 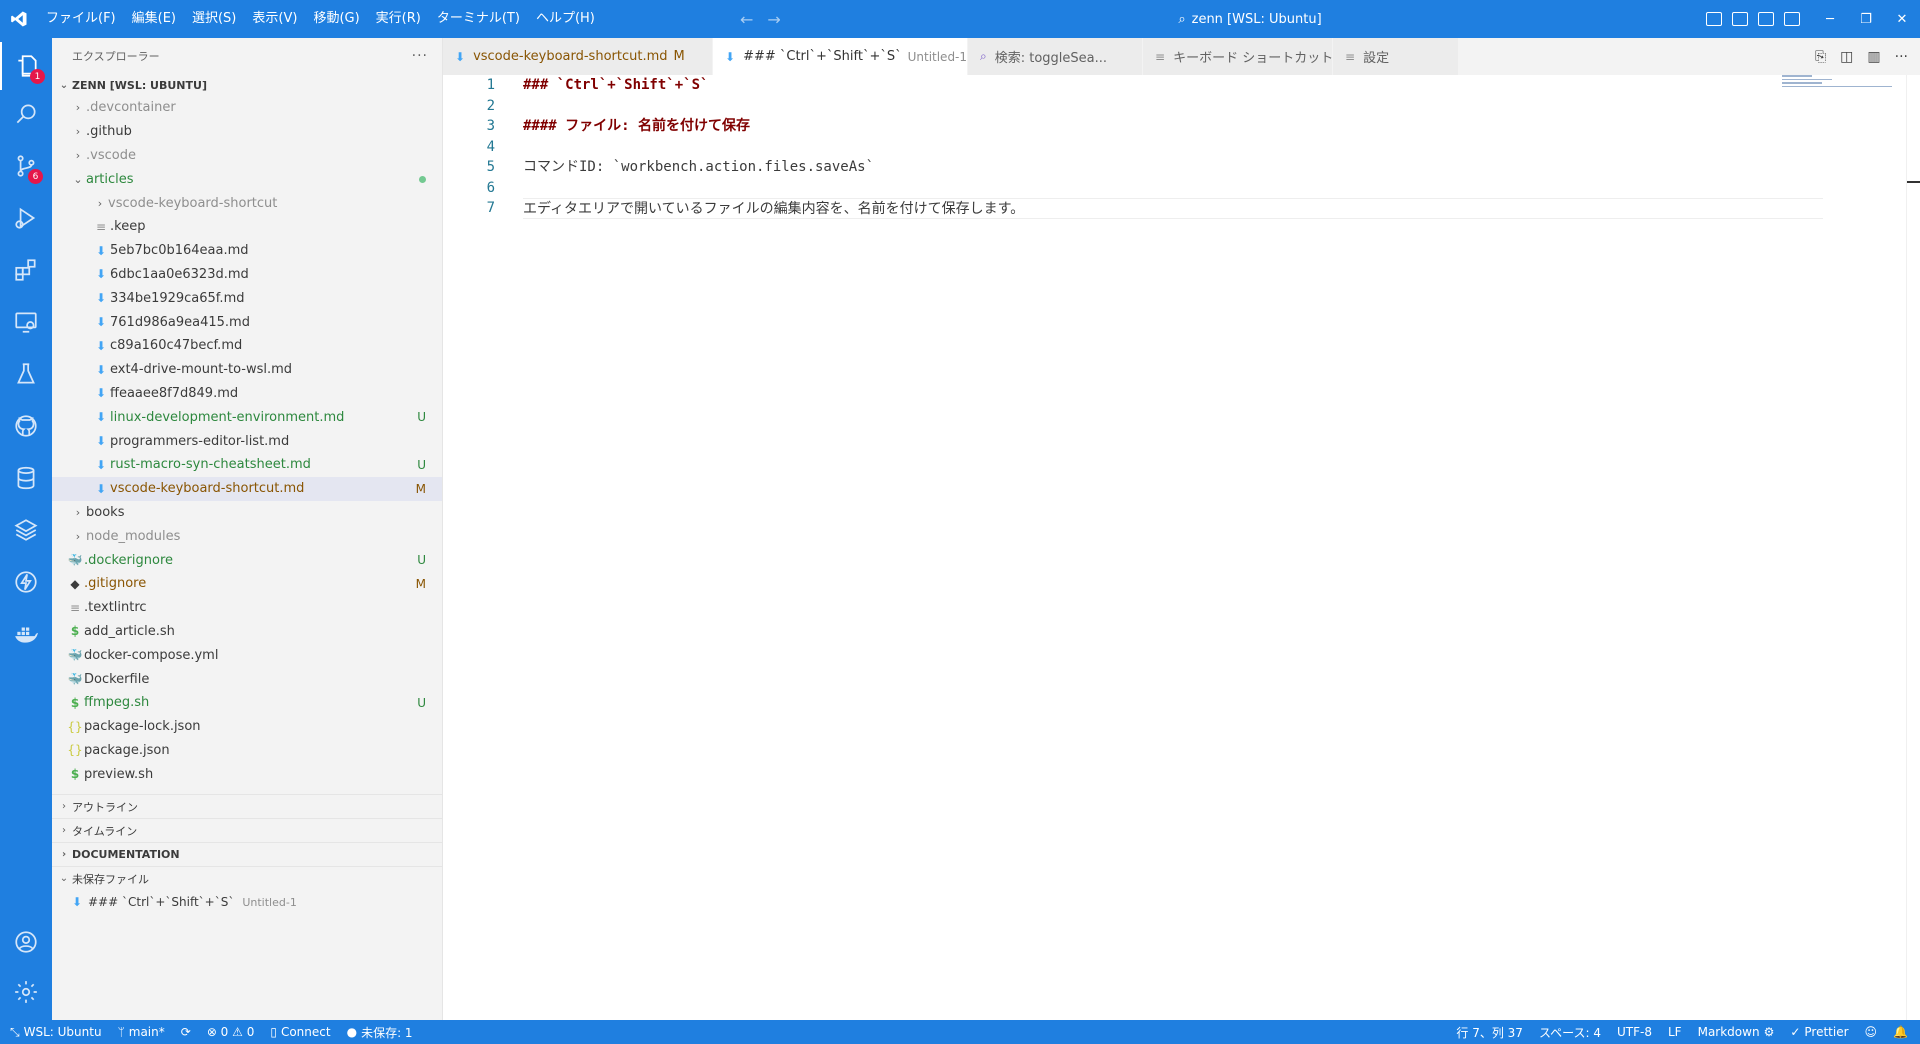 I want to click on command-center: ⌕ zenn [WSL: Ubuntu], so click(x=1250, y=19).